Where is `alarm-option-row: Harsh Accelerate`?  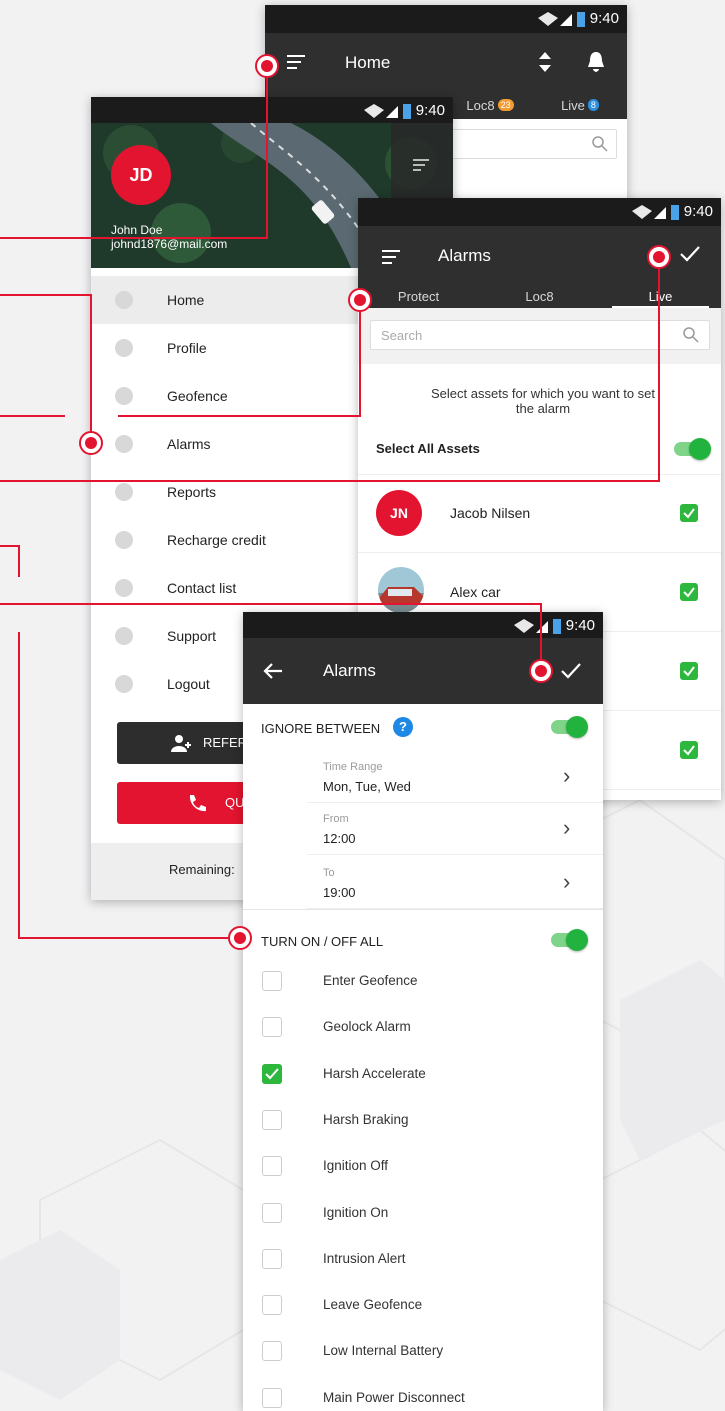 alarm-option-row: Harsh Accelerate is located at coordinates (423, 1073).